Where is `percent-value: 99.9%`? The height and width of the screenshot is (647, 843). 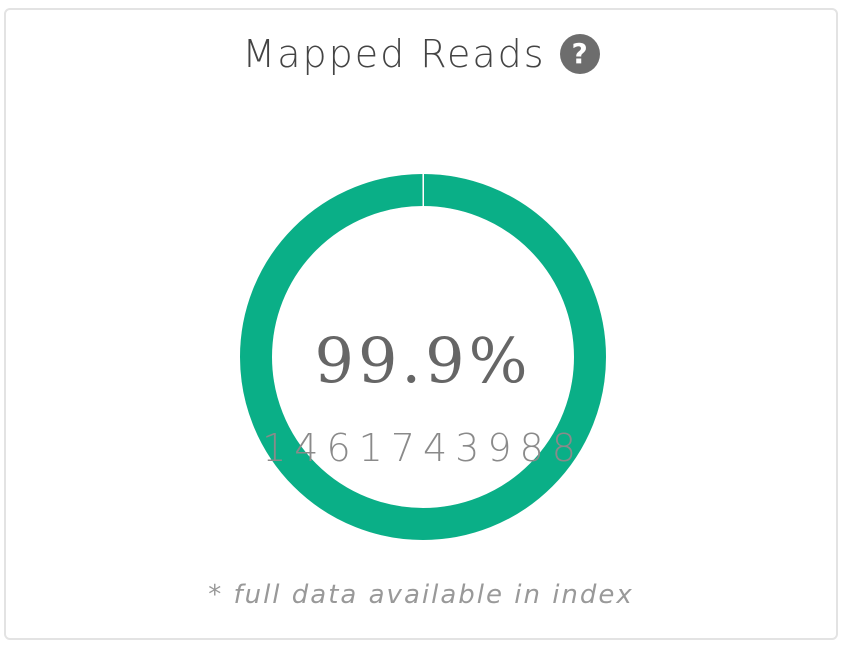
percent-value: 99.9% is located at coordinates (423, 360).